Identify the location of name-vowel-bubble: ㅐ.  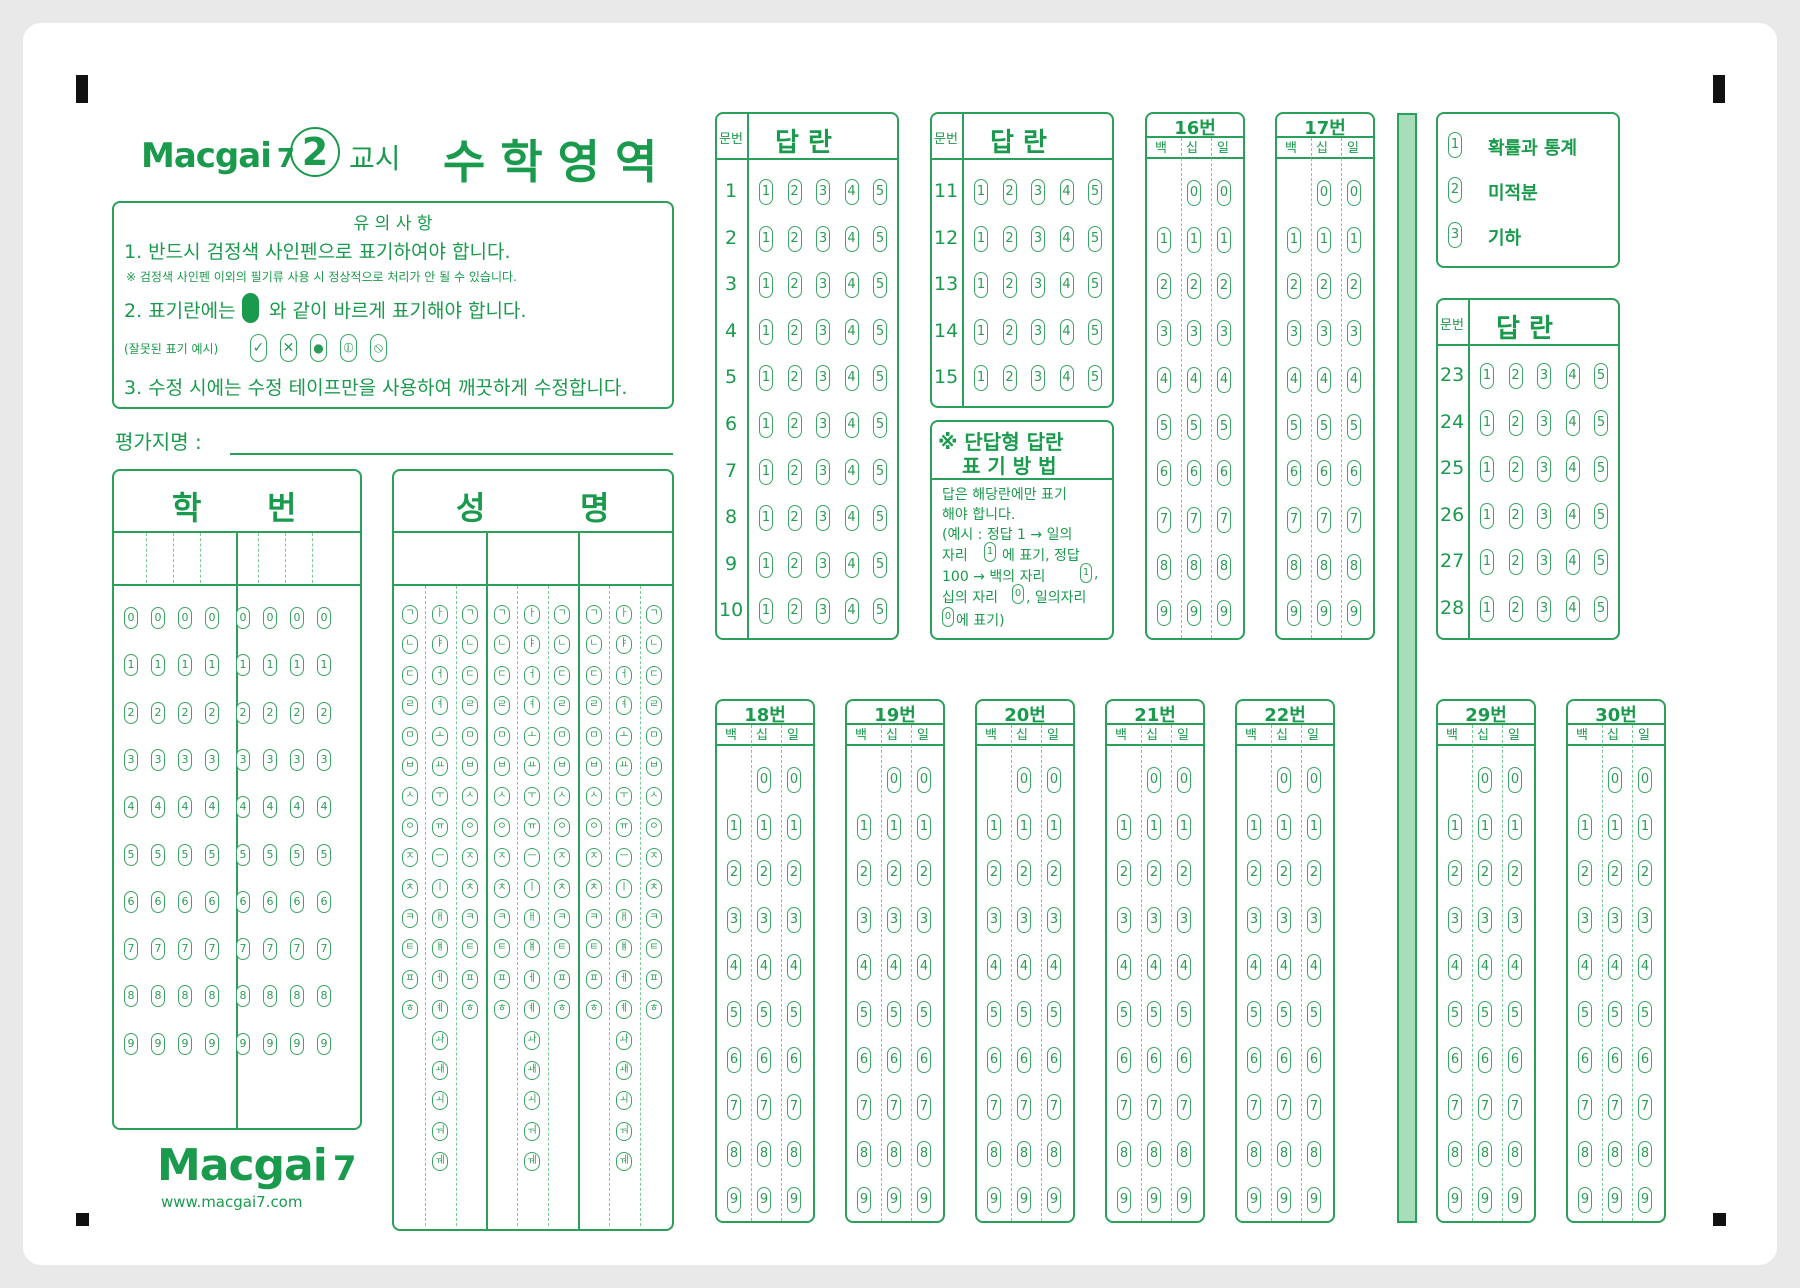
(440, 918).